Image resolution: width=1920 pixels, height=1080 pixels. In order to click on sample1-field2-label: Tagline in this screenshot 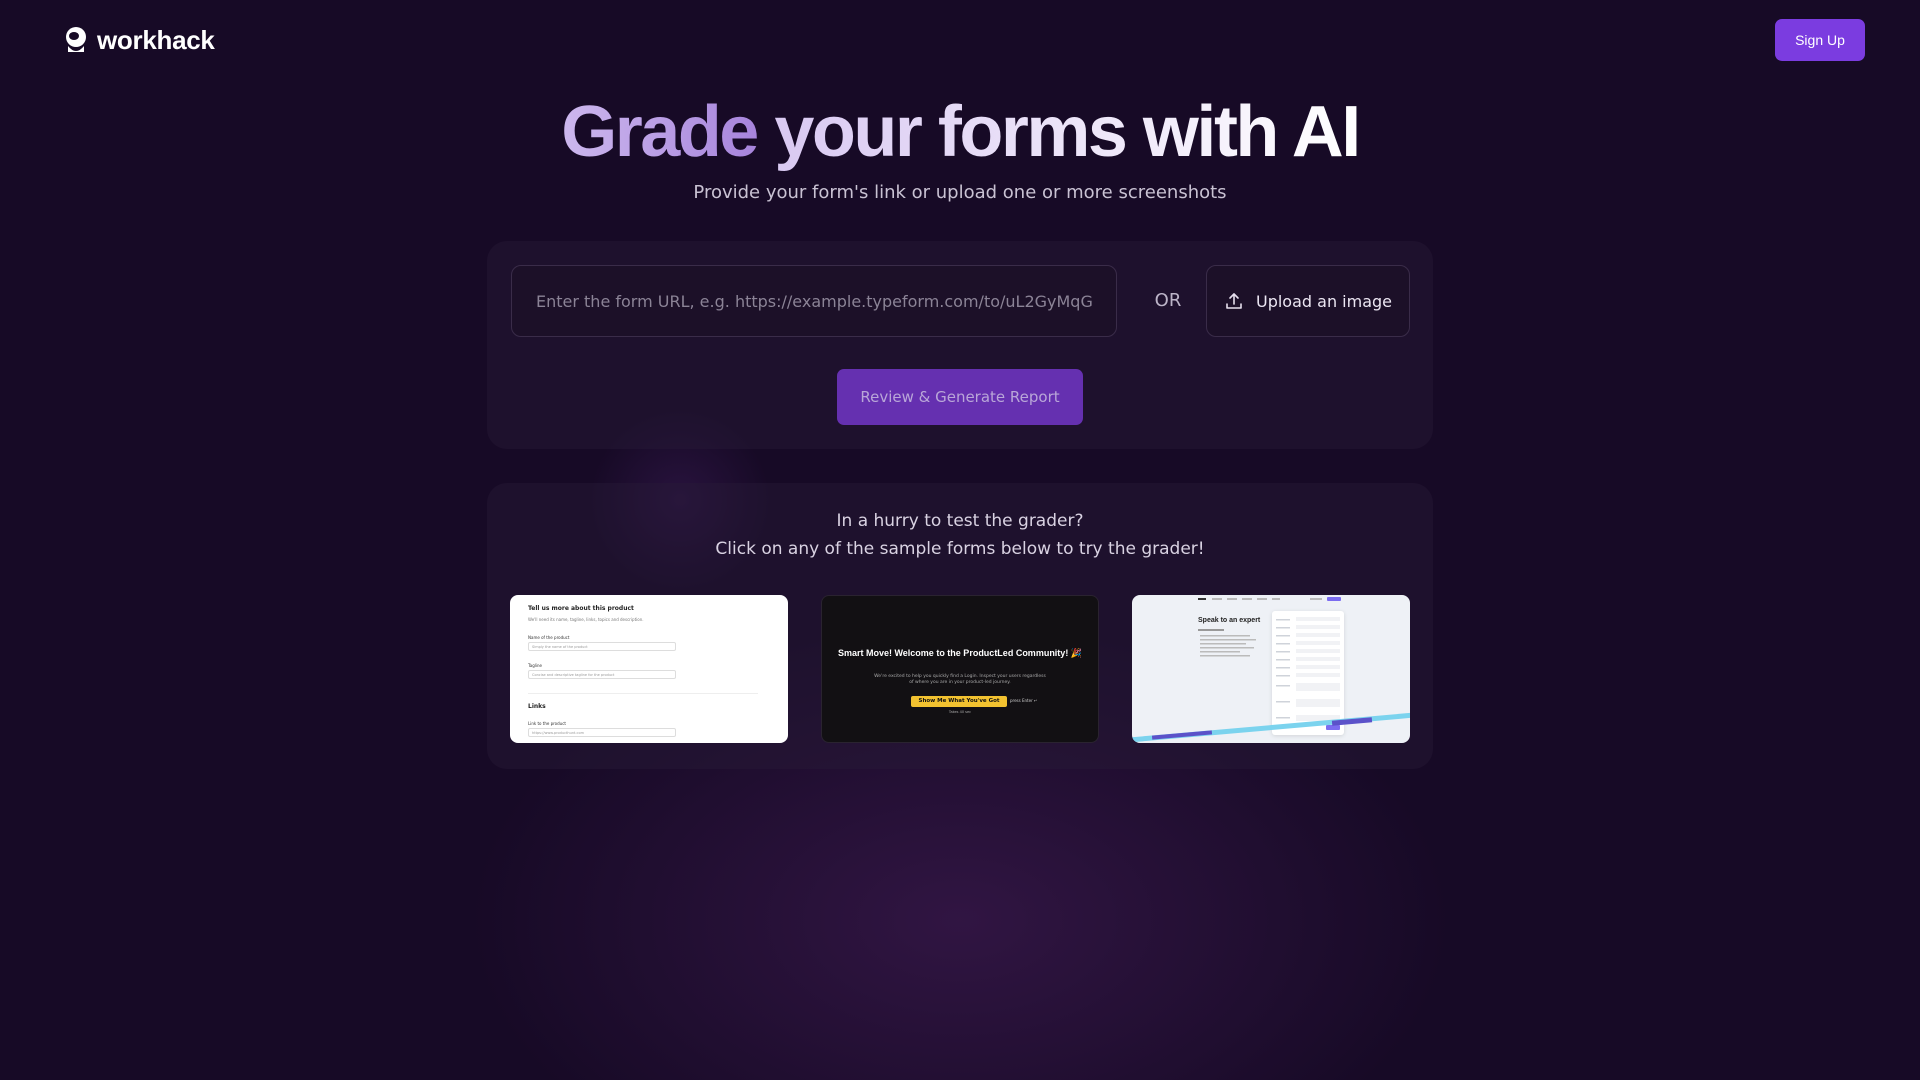, I will do `click(535, 665)`.